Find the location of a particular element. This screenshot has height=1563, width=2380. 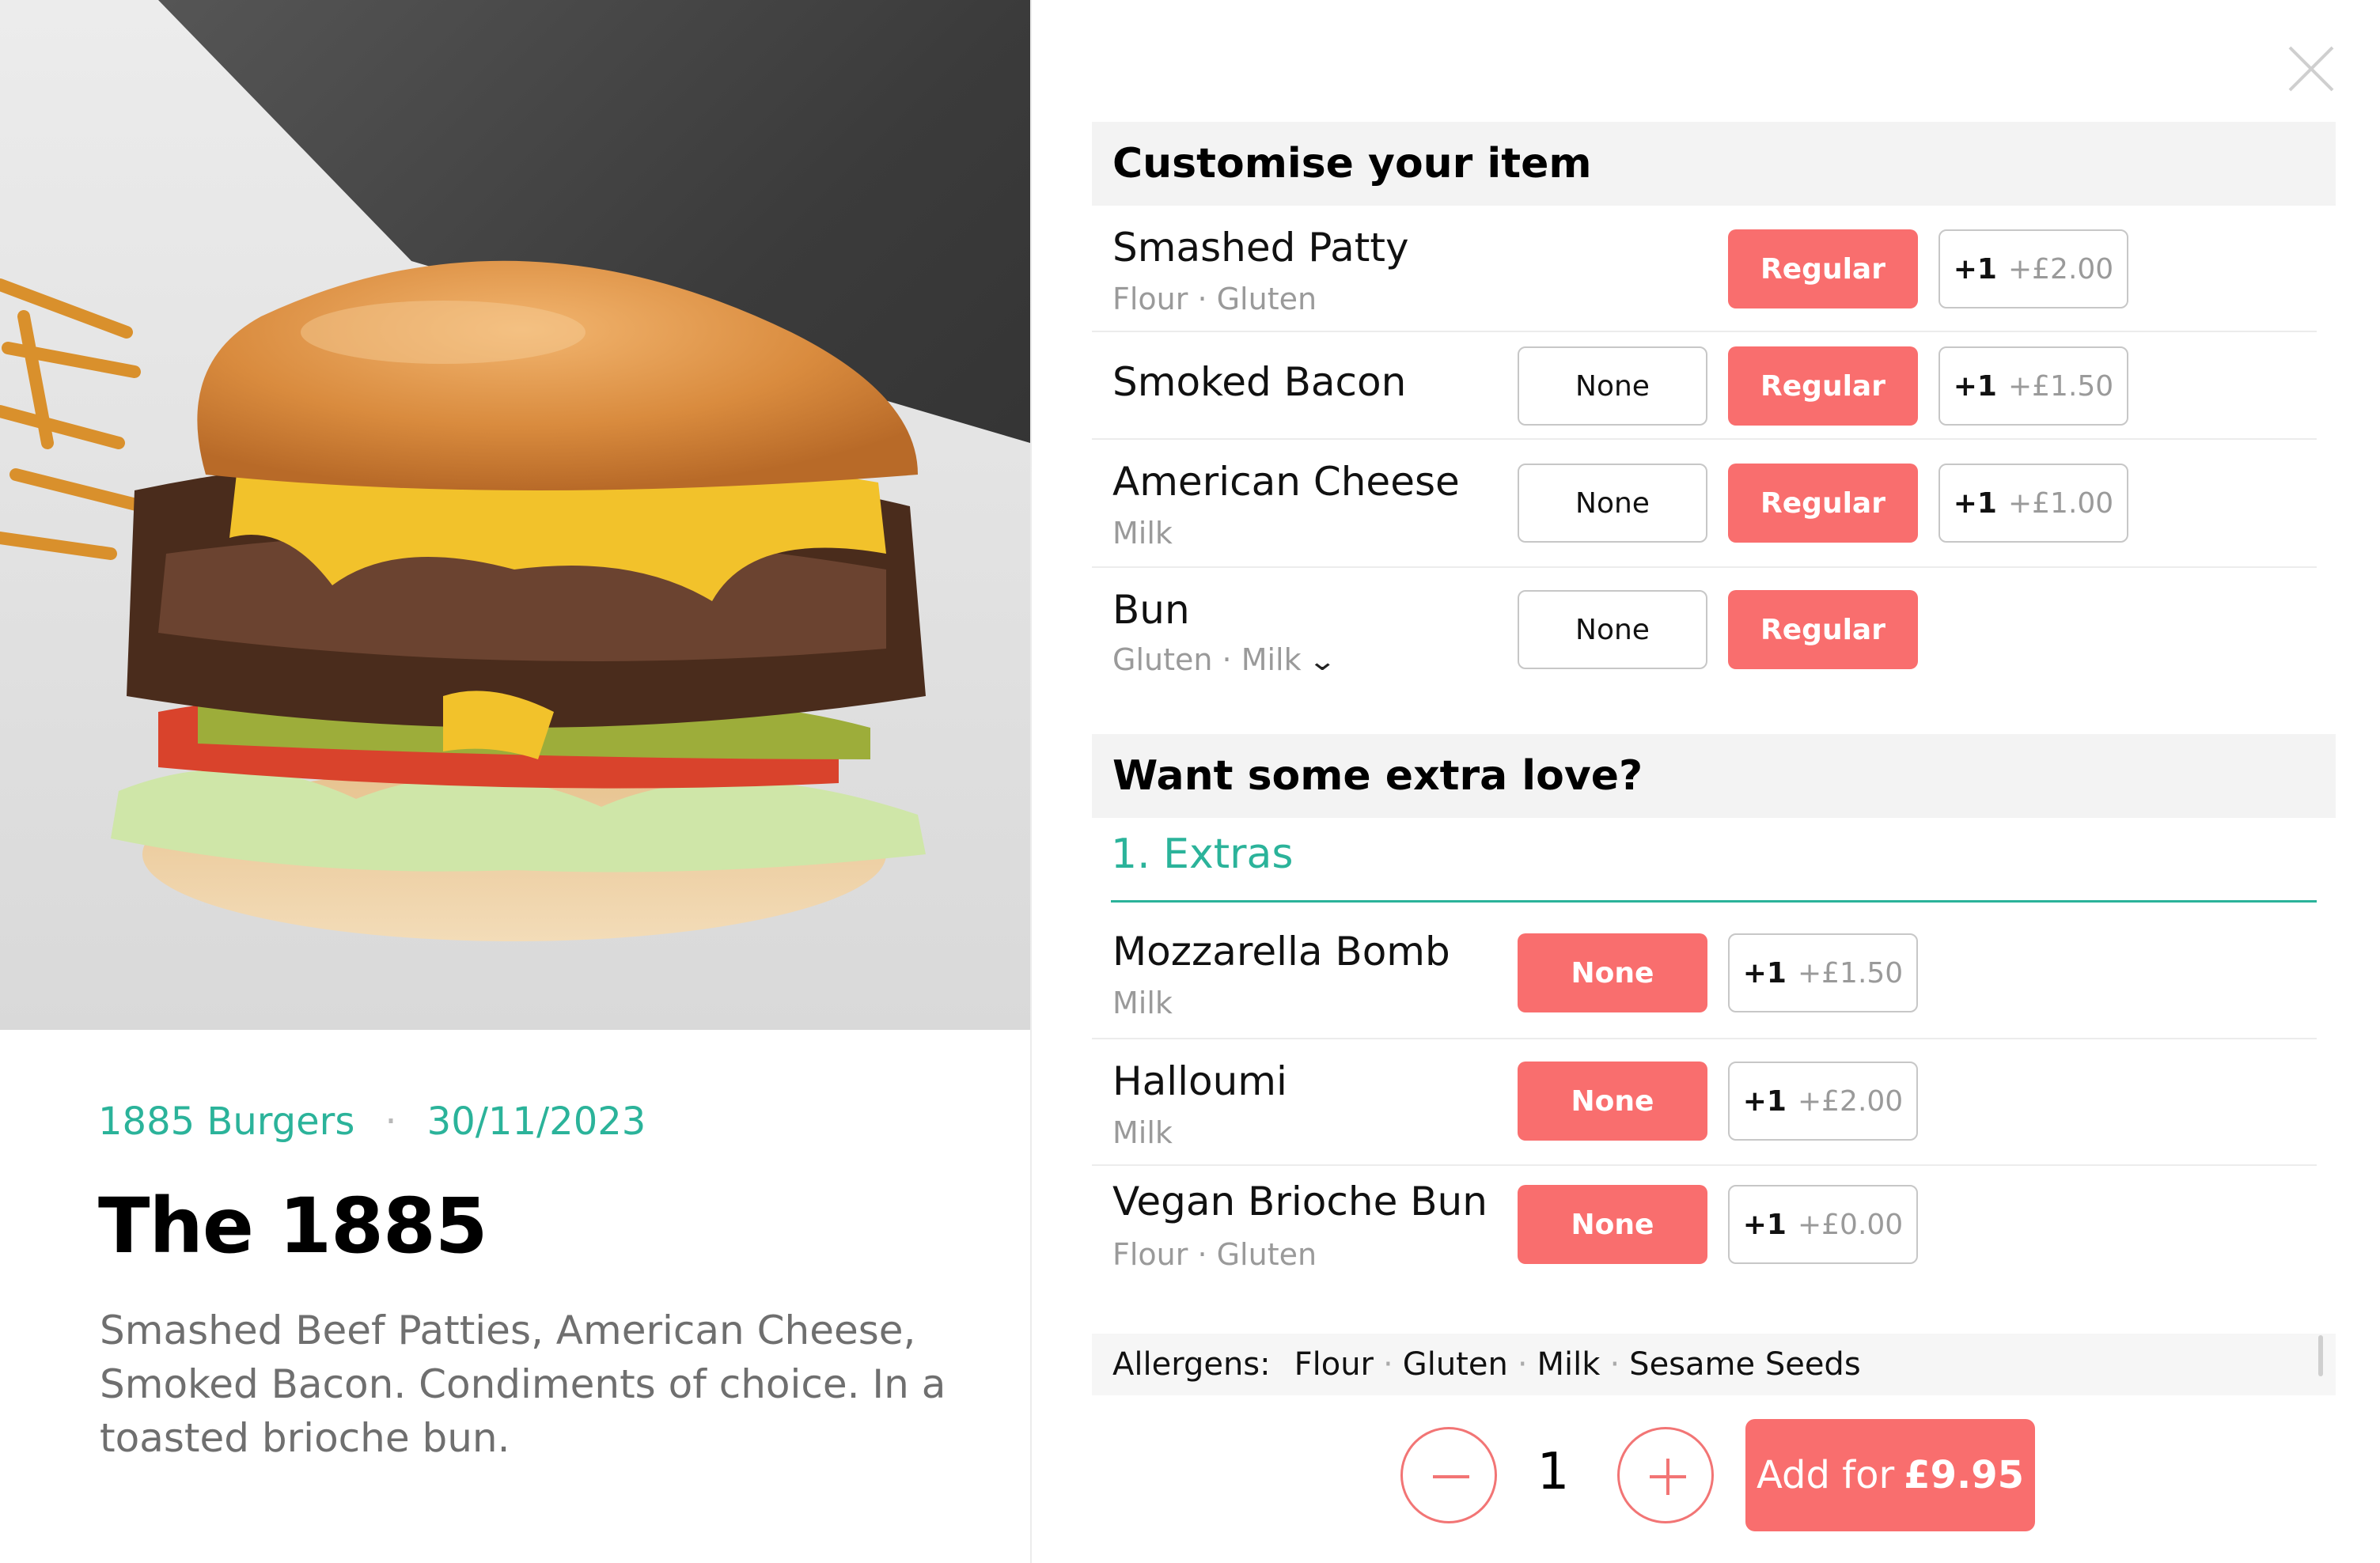

add-one-button: +1 +£0.00 is located at coordinates (1823, 1224).